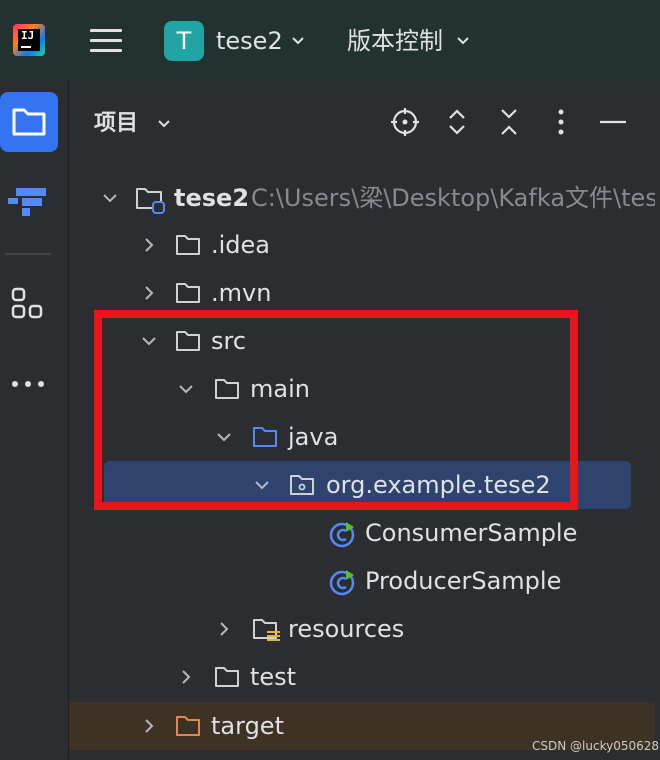 Image resolution: width=660 pixels, height=760 pixels. I want to click on expand-all-icon, so click(457, 122).